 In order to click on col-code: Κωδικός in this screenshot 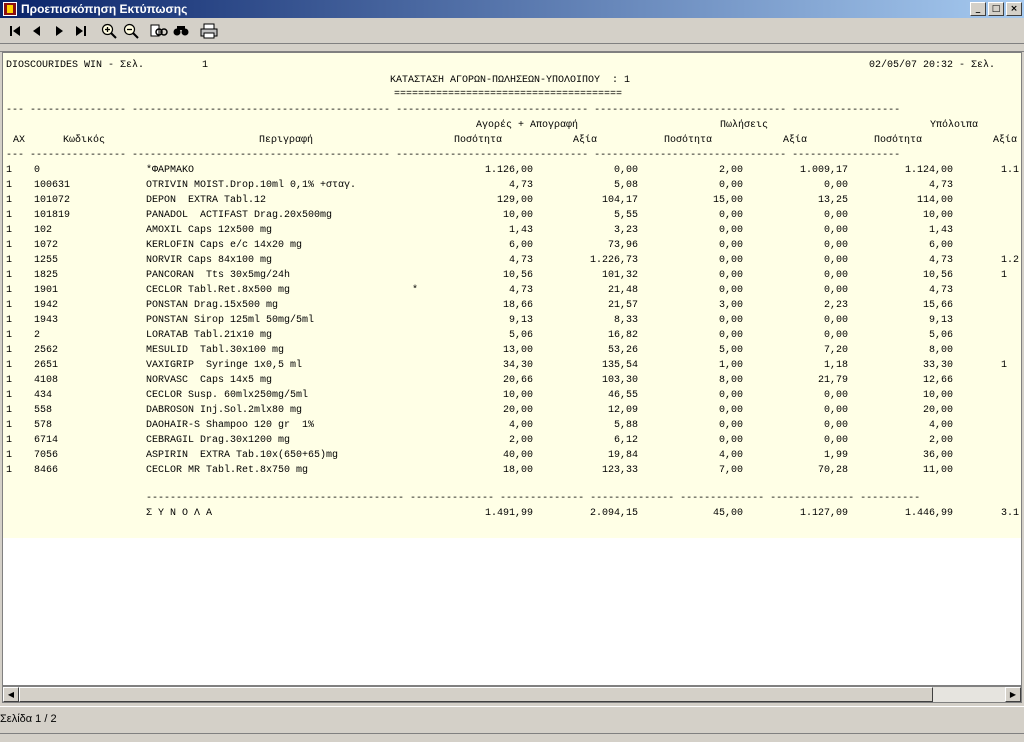, I will do `click(84, 140)`.